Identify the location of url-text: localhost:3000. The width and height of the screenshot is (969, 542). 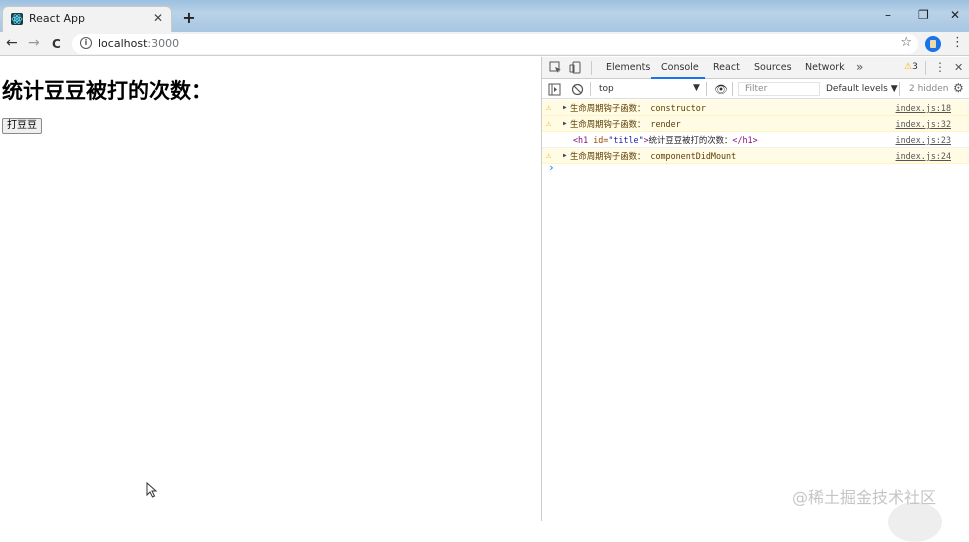
(138, 43).